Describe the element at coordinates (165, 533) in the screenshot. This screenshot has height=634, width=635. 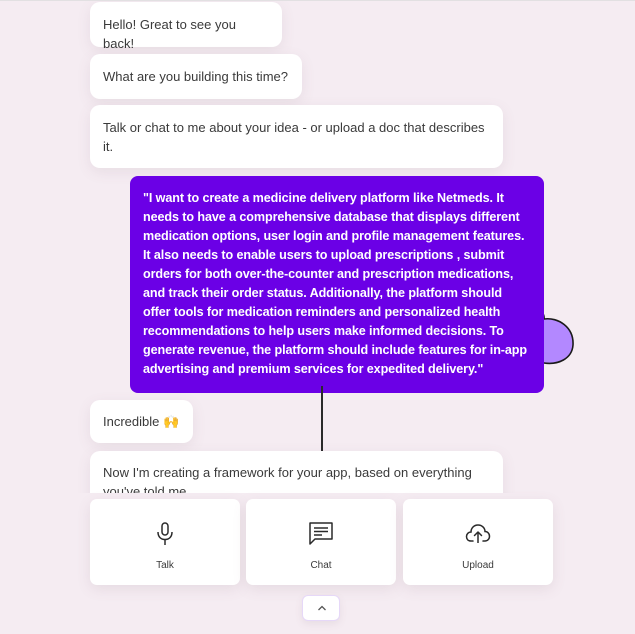
I see `microphone-icon` at that location.